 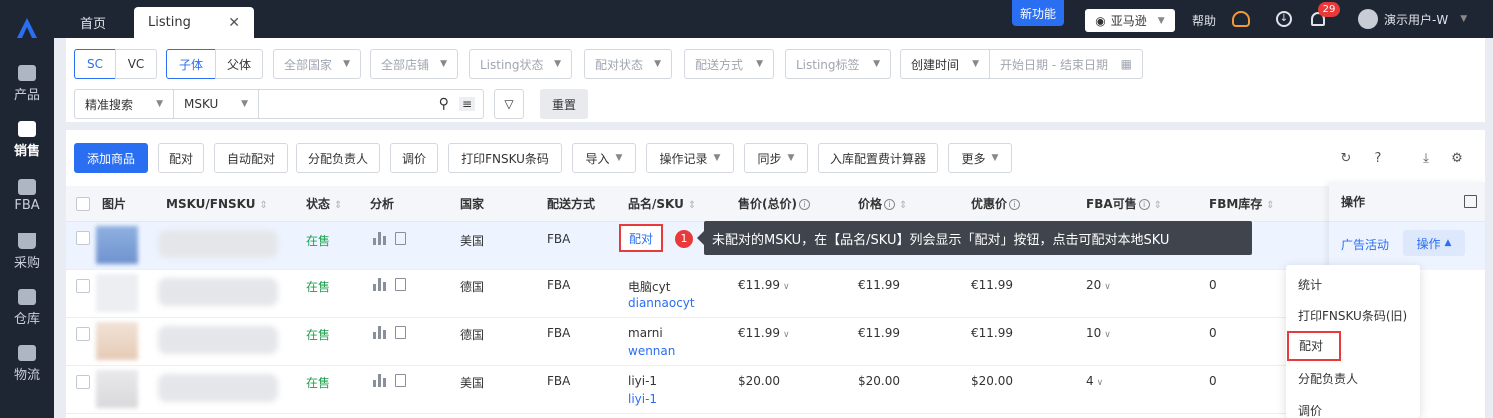 I want to click on add-product-button: 添加商品, so click(x=111, y=158).